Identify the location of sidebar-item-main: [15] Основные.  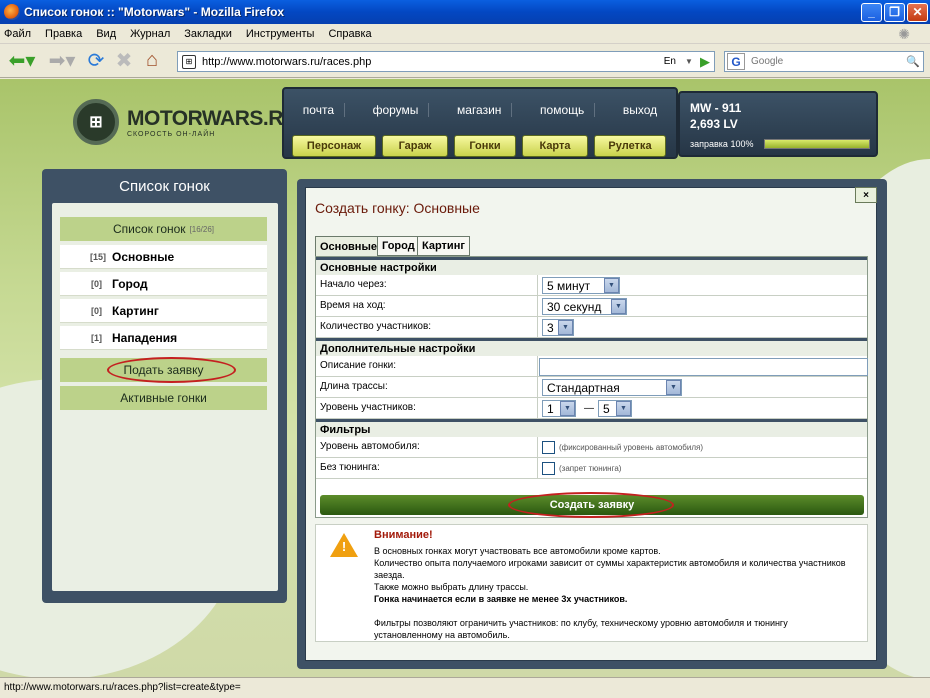
(163, 257).